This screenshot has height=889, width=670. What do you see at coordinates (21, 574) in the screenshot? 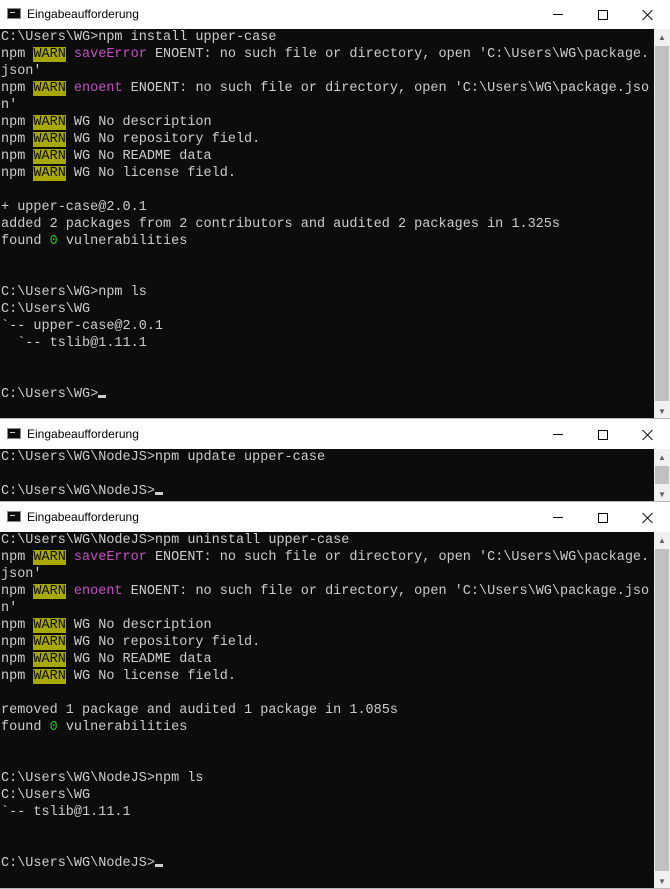
I see `console-text: json'` at bounding box center [21, 574].